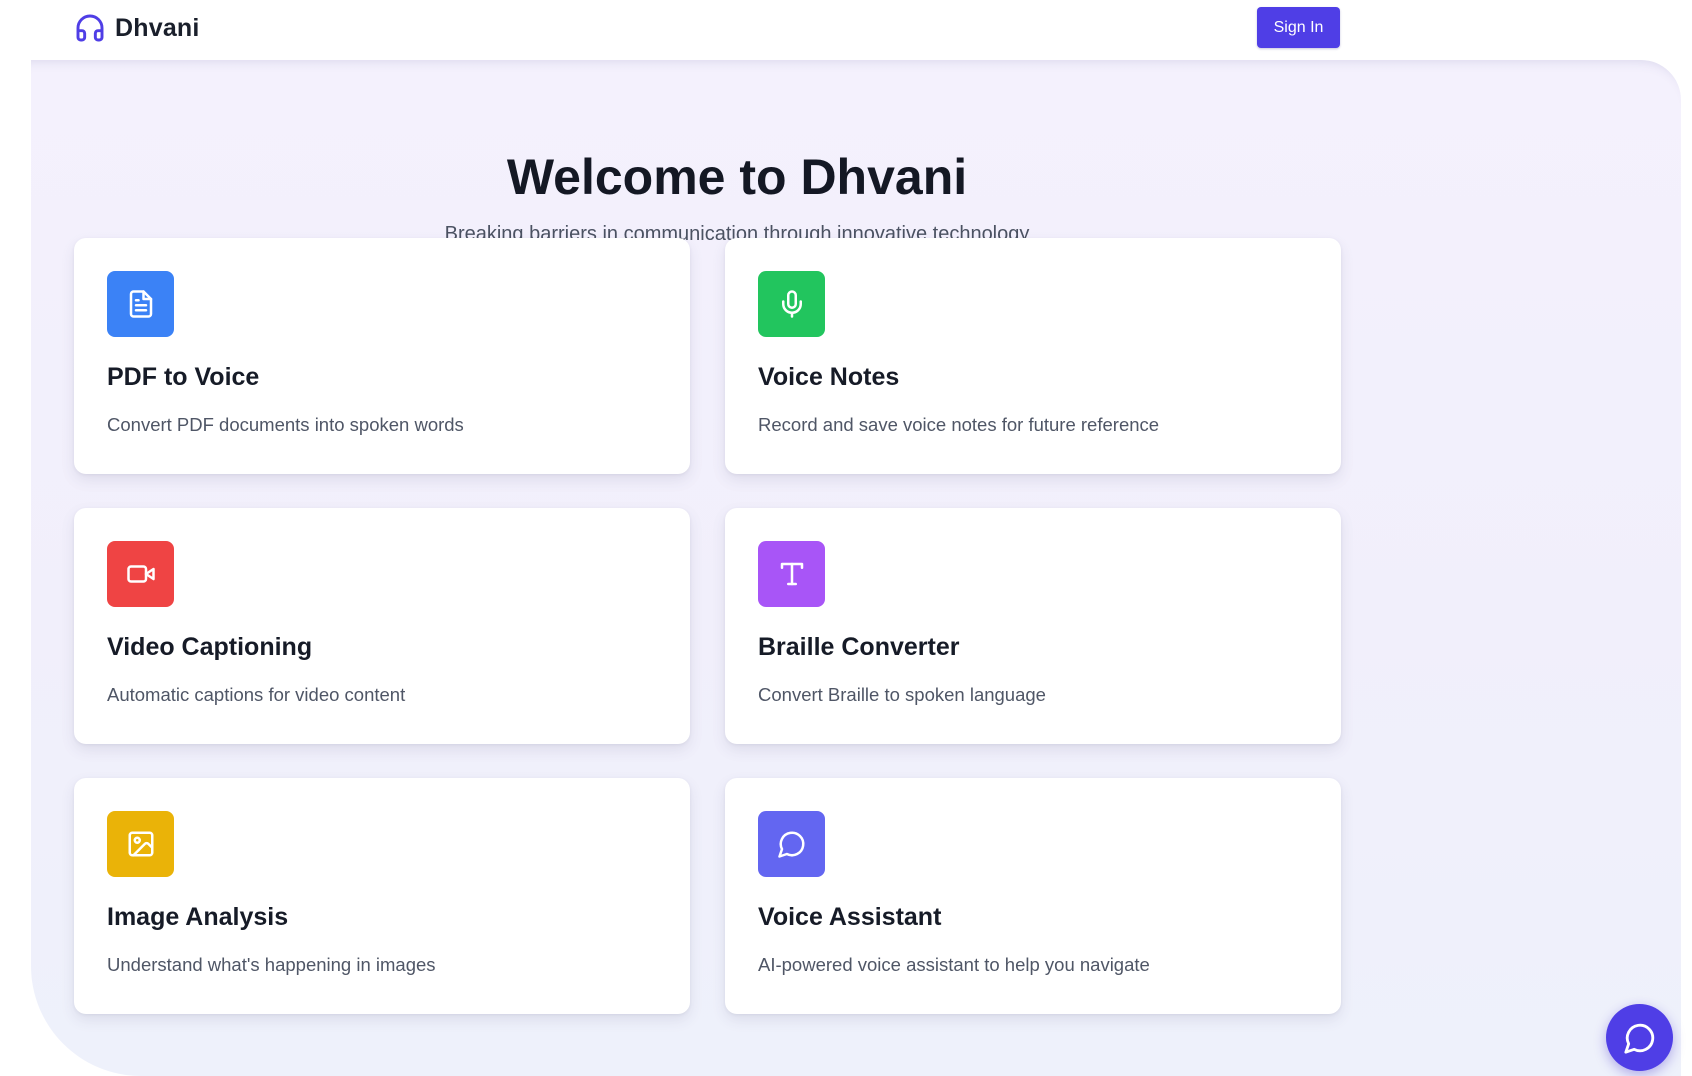 The height and width of the screenshot is (1076, 1692). Describe the element at coordinates (829, 377) in the screenshot. I see `card-title: Voice Notes` at that location.